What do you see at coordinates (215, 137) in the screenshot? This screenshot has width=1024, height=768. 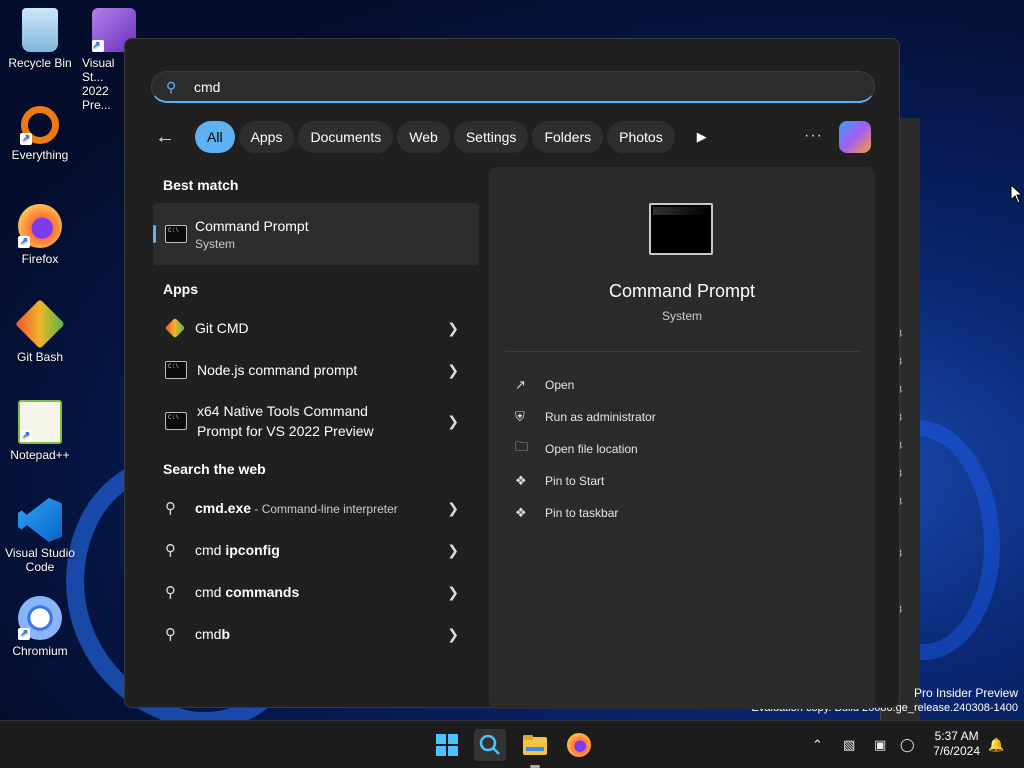 I see `filter-all: All` at bounding box center [215, 137].